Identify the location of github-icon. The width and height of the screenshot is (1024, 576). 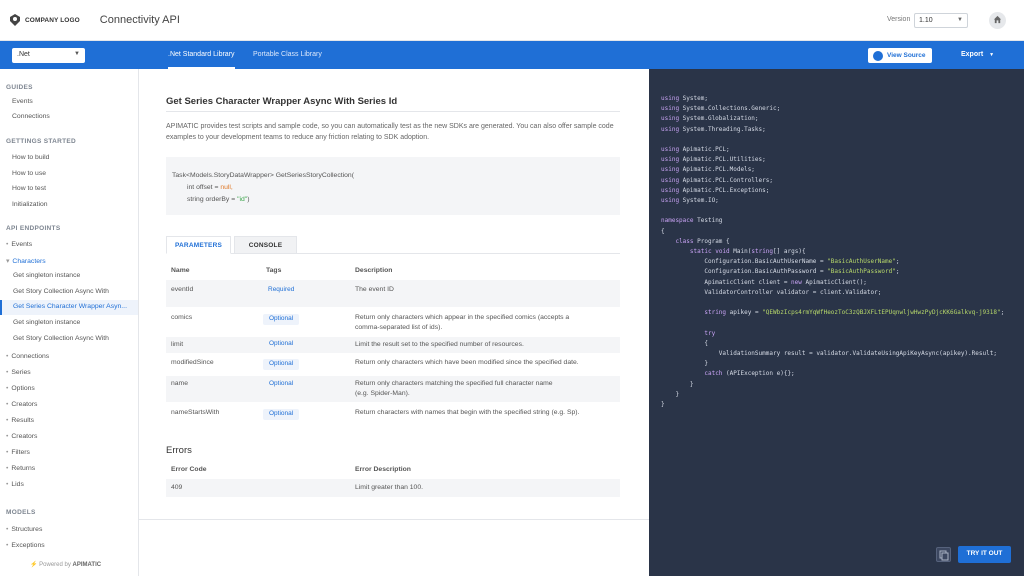
(878, 55).